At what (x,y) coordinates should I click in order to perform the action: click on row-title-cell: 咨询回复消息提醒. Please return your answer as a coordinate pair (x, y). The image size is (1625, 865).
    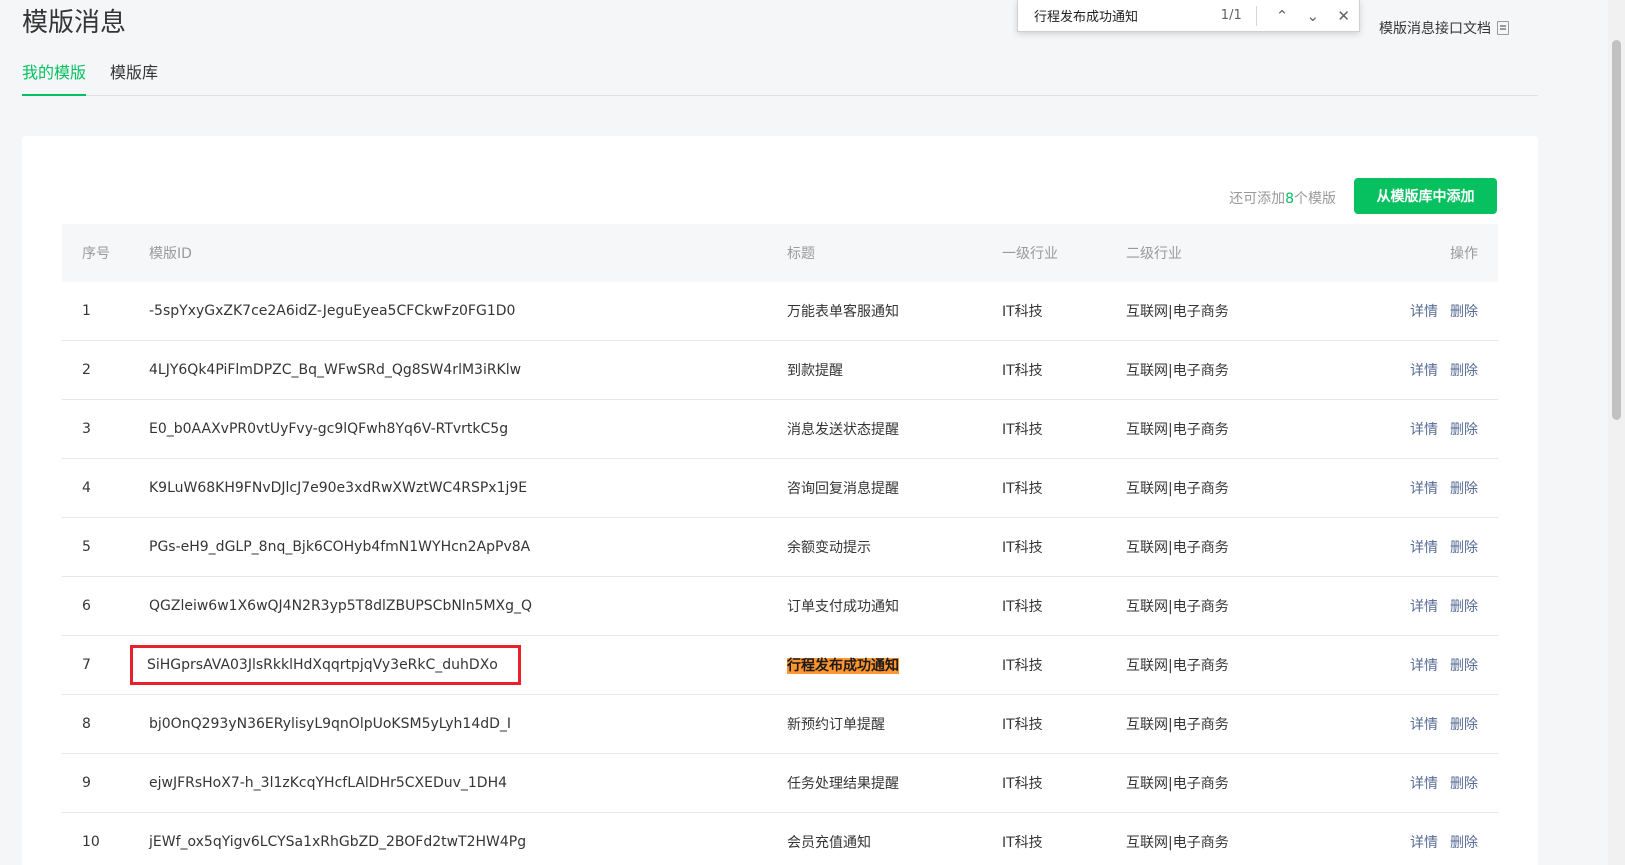
    Looking at the image, I should click on (894, 488).